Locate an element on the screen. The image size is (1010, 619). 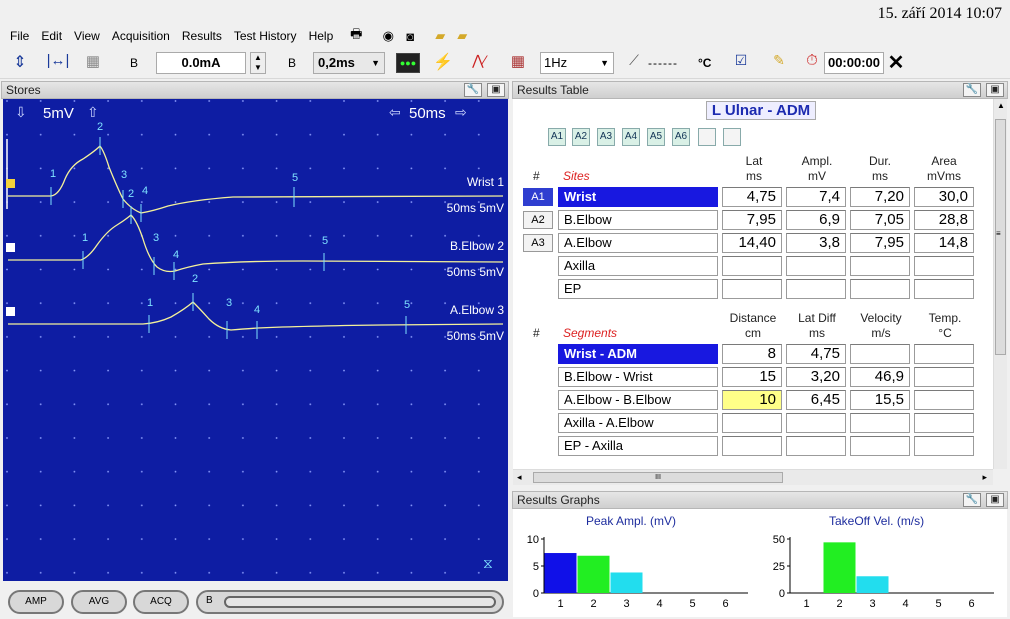
peak-ampl-title: Peak Ampl. (mV) is located at coordinates (631, 521).